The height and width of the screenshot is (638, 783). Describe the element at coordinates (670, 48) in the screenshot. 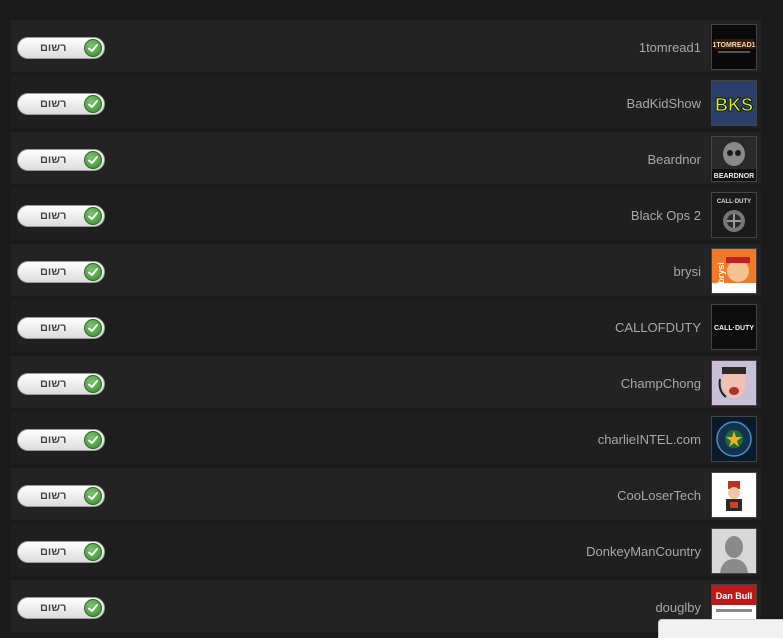

I see `channel-name: 1tomread1` at that location.